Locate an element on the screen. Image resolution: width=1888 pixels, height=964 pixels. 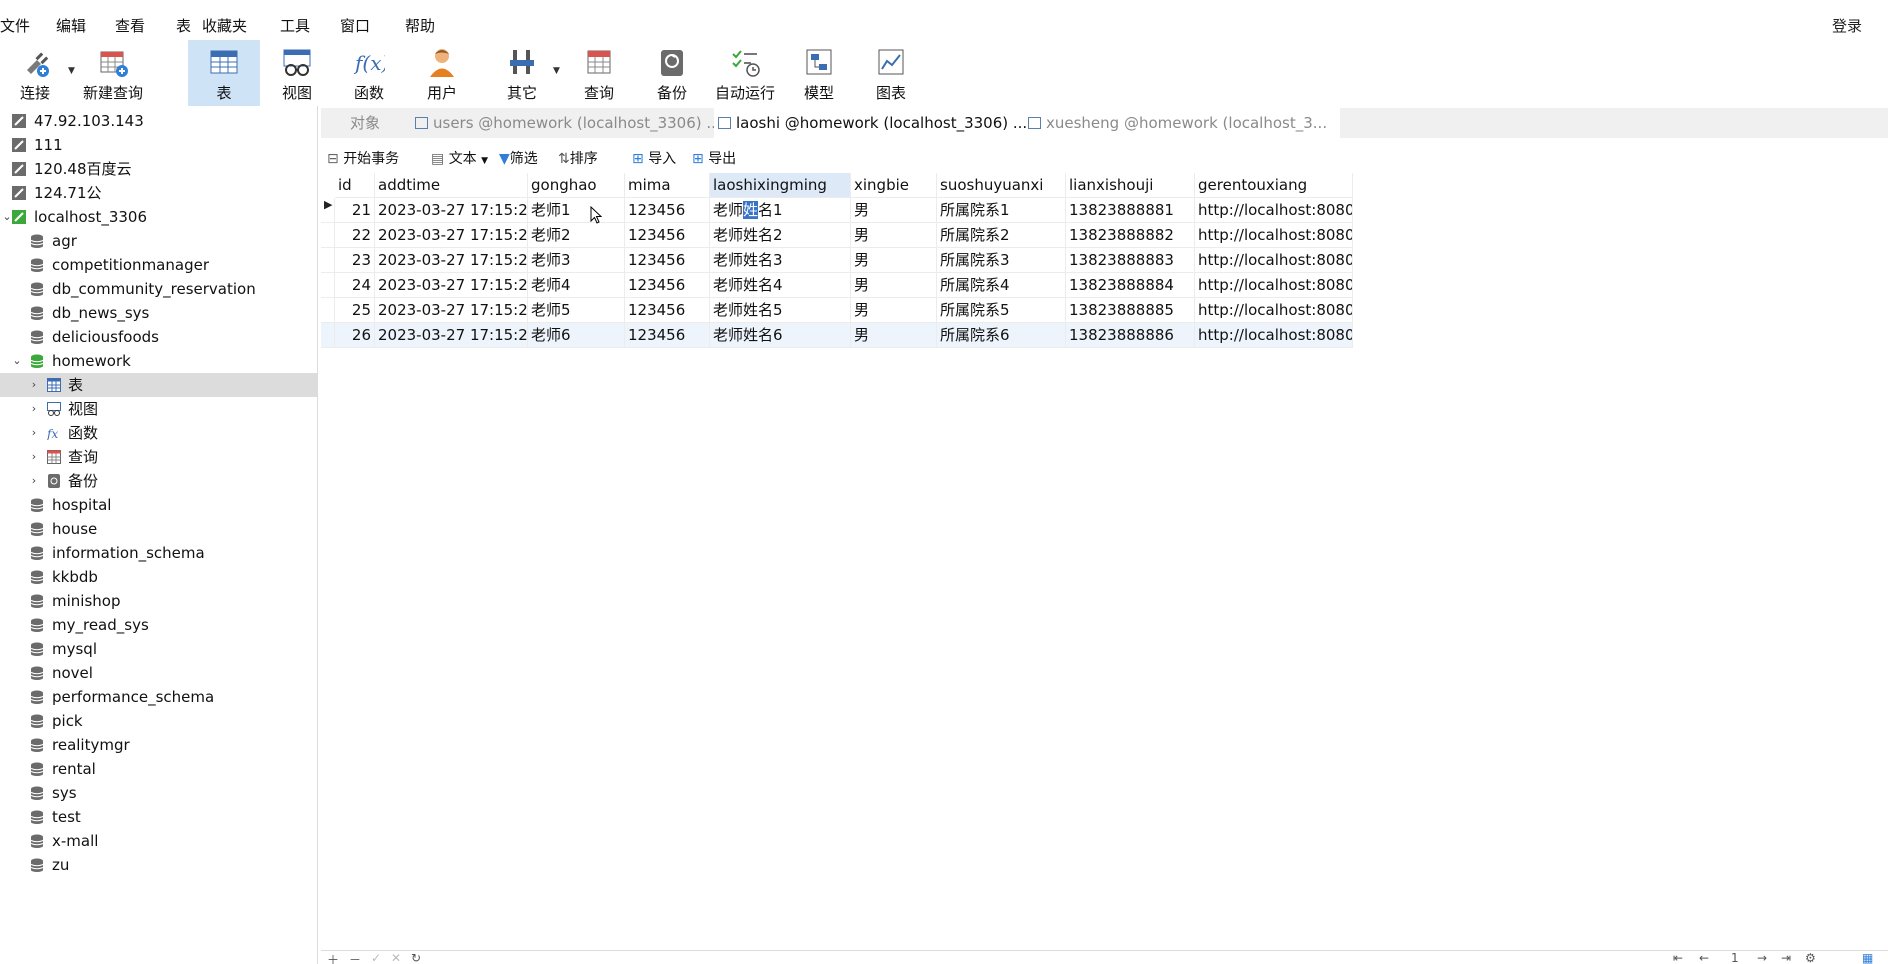
chart-icon is located at coordinates (891, 62).